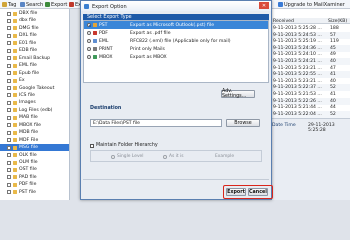  What do you see at coordinates (34, 140) in the screenshot?
I see `tree-item: MDF File` at bounding box center [34, 140].